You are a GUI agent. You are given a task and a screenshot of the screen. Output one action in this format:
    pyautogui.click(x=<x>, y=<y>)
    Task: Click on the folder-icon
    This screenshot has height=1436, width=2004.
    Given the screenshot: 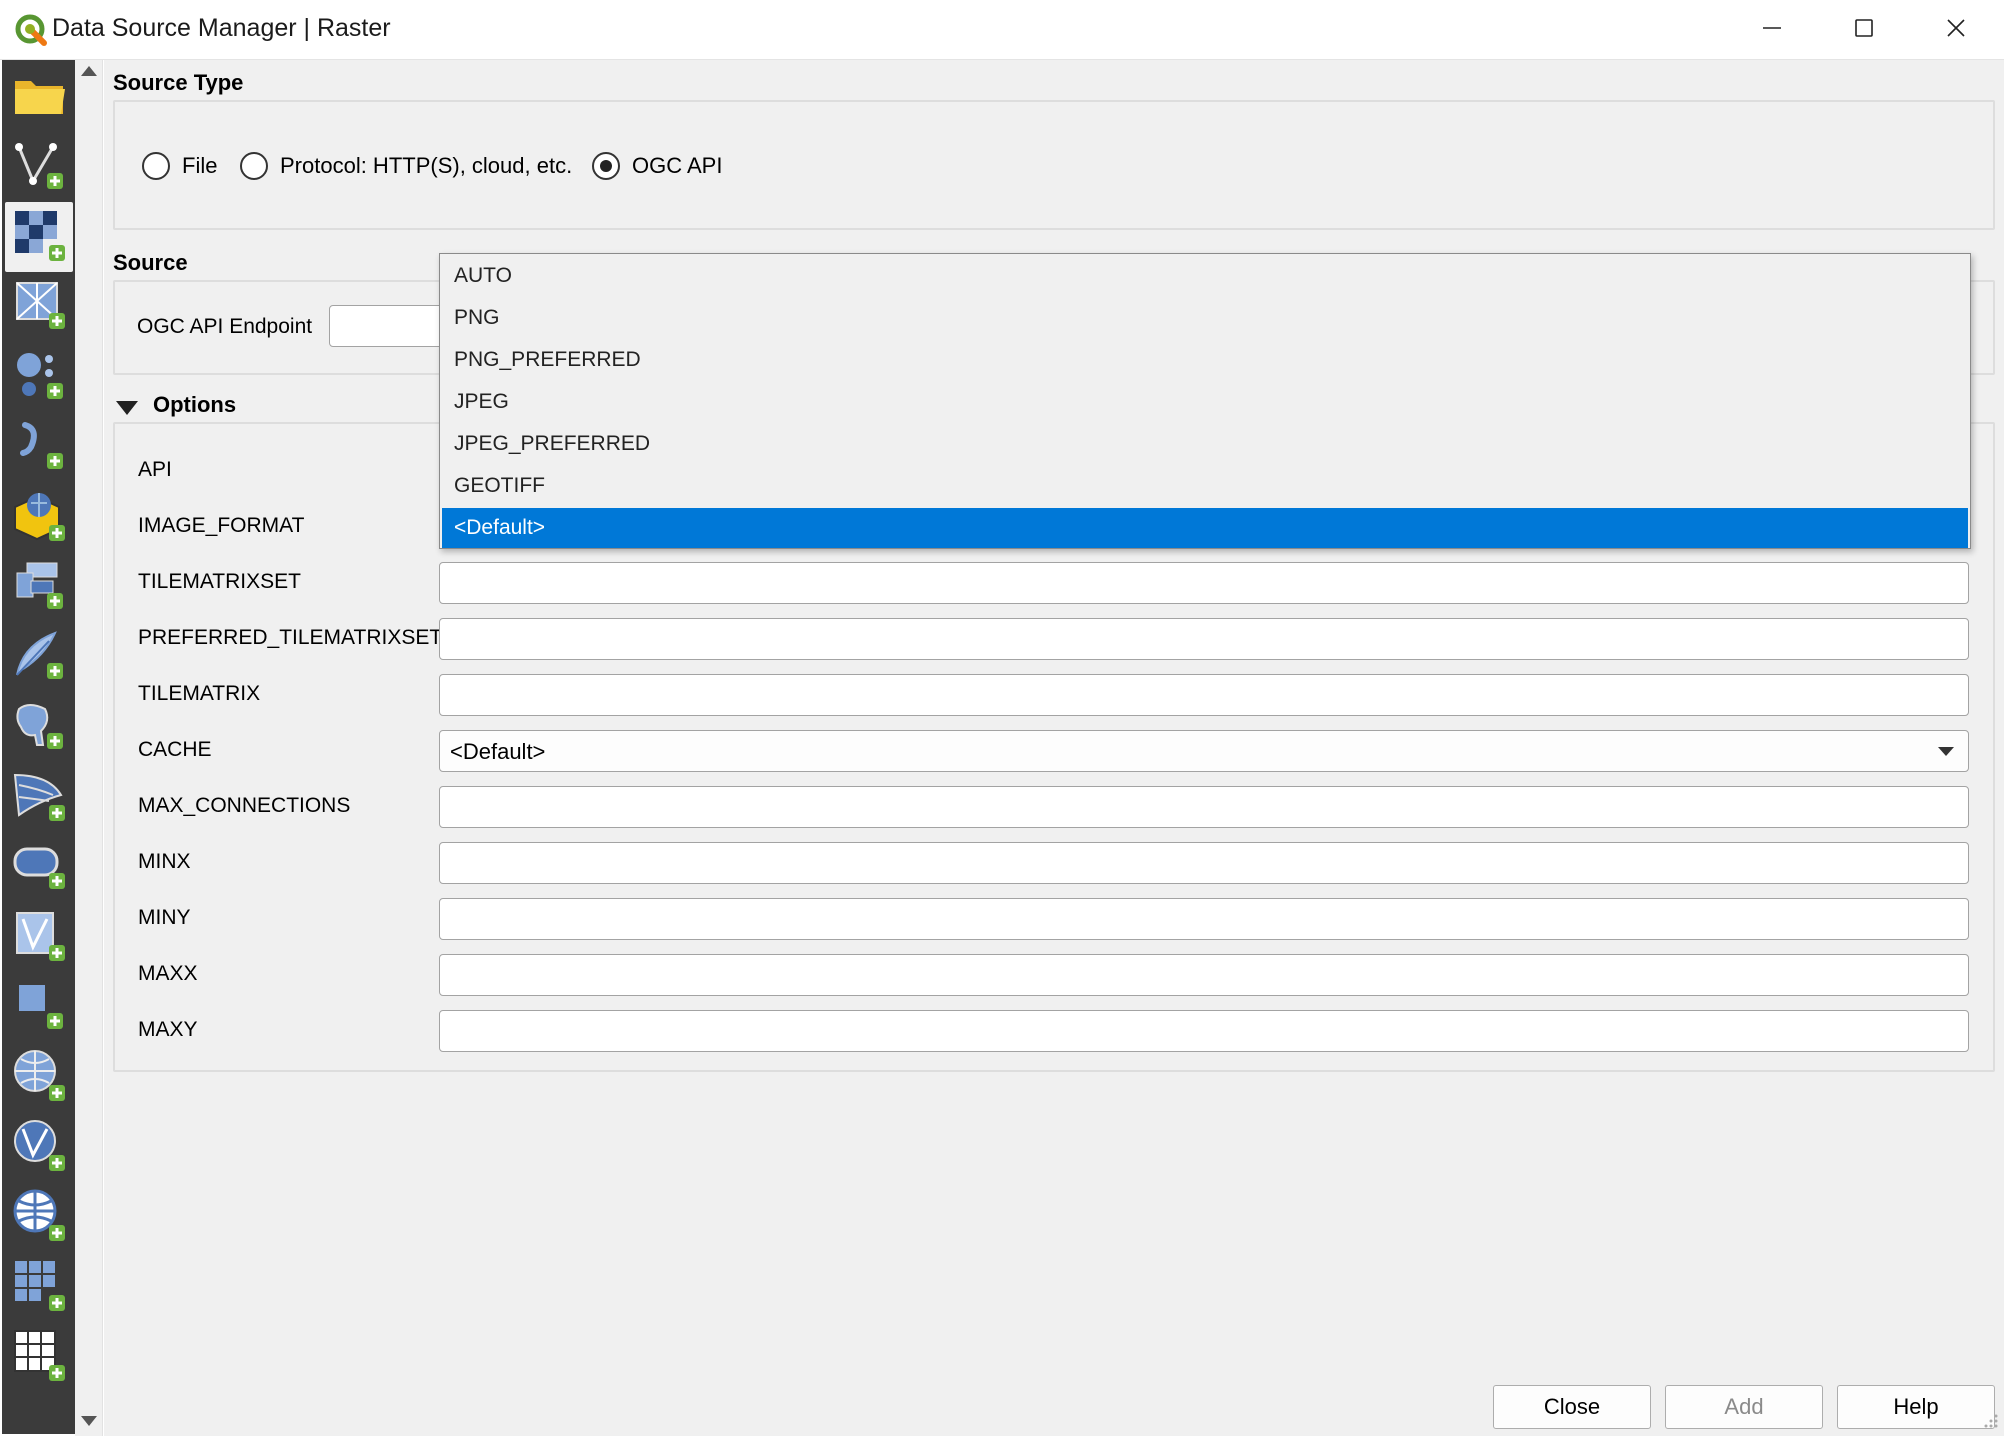 What is the action you would take?
    pyautogui.click(x=39, y=97)
    